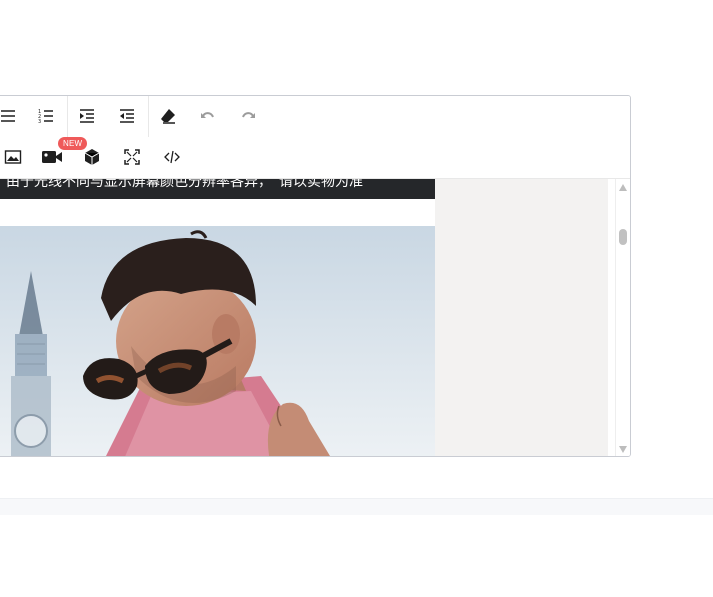 The width and height of the screenshot is (713, 597). I want to click on toolbar-row-2: NEW, so click(315, 158).